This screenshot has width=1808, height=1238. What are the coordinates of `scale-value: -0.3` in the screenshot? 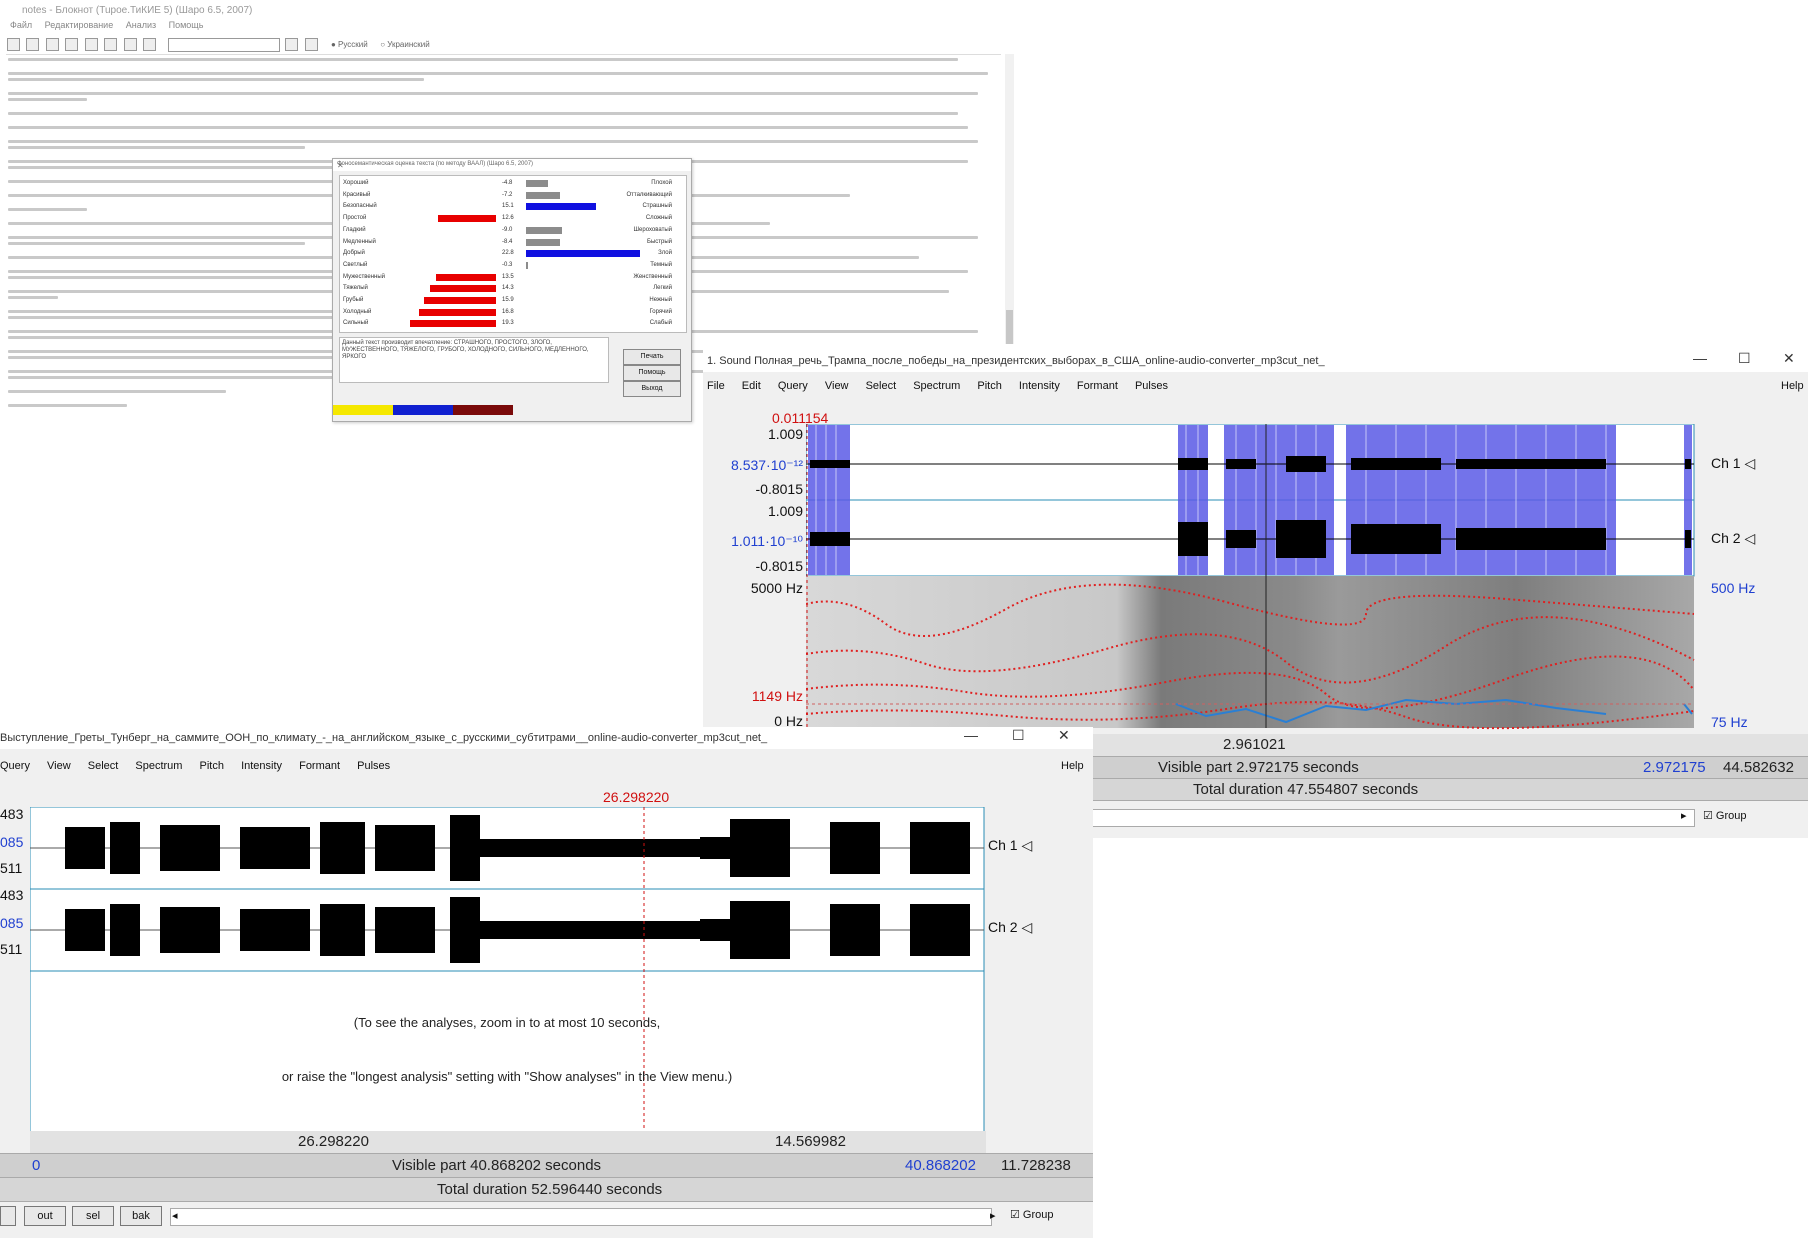 It's located at (507, 264).